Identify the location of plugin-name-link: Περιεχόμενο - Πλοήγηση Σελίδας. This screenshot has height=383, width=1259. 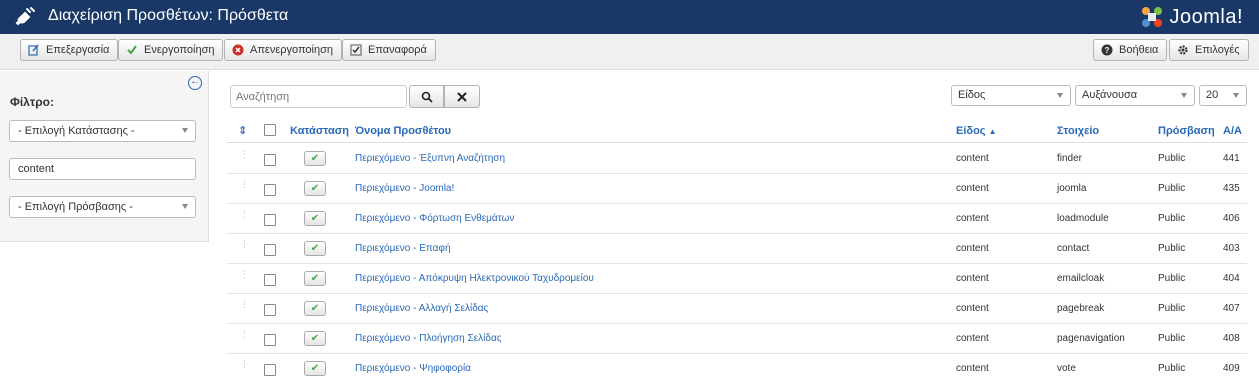
(428, 338).